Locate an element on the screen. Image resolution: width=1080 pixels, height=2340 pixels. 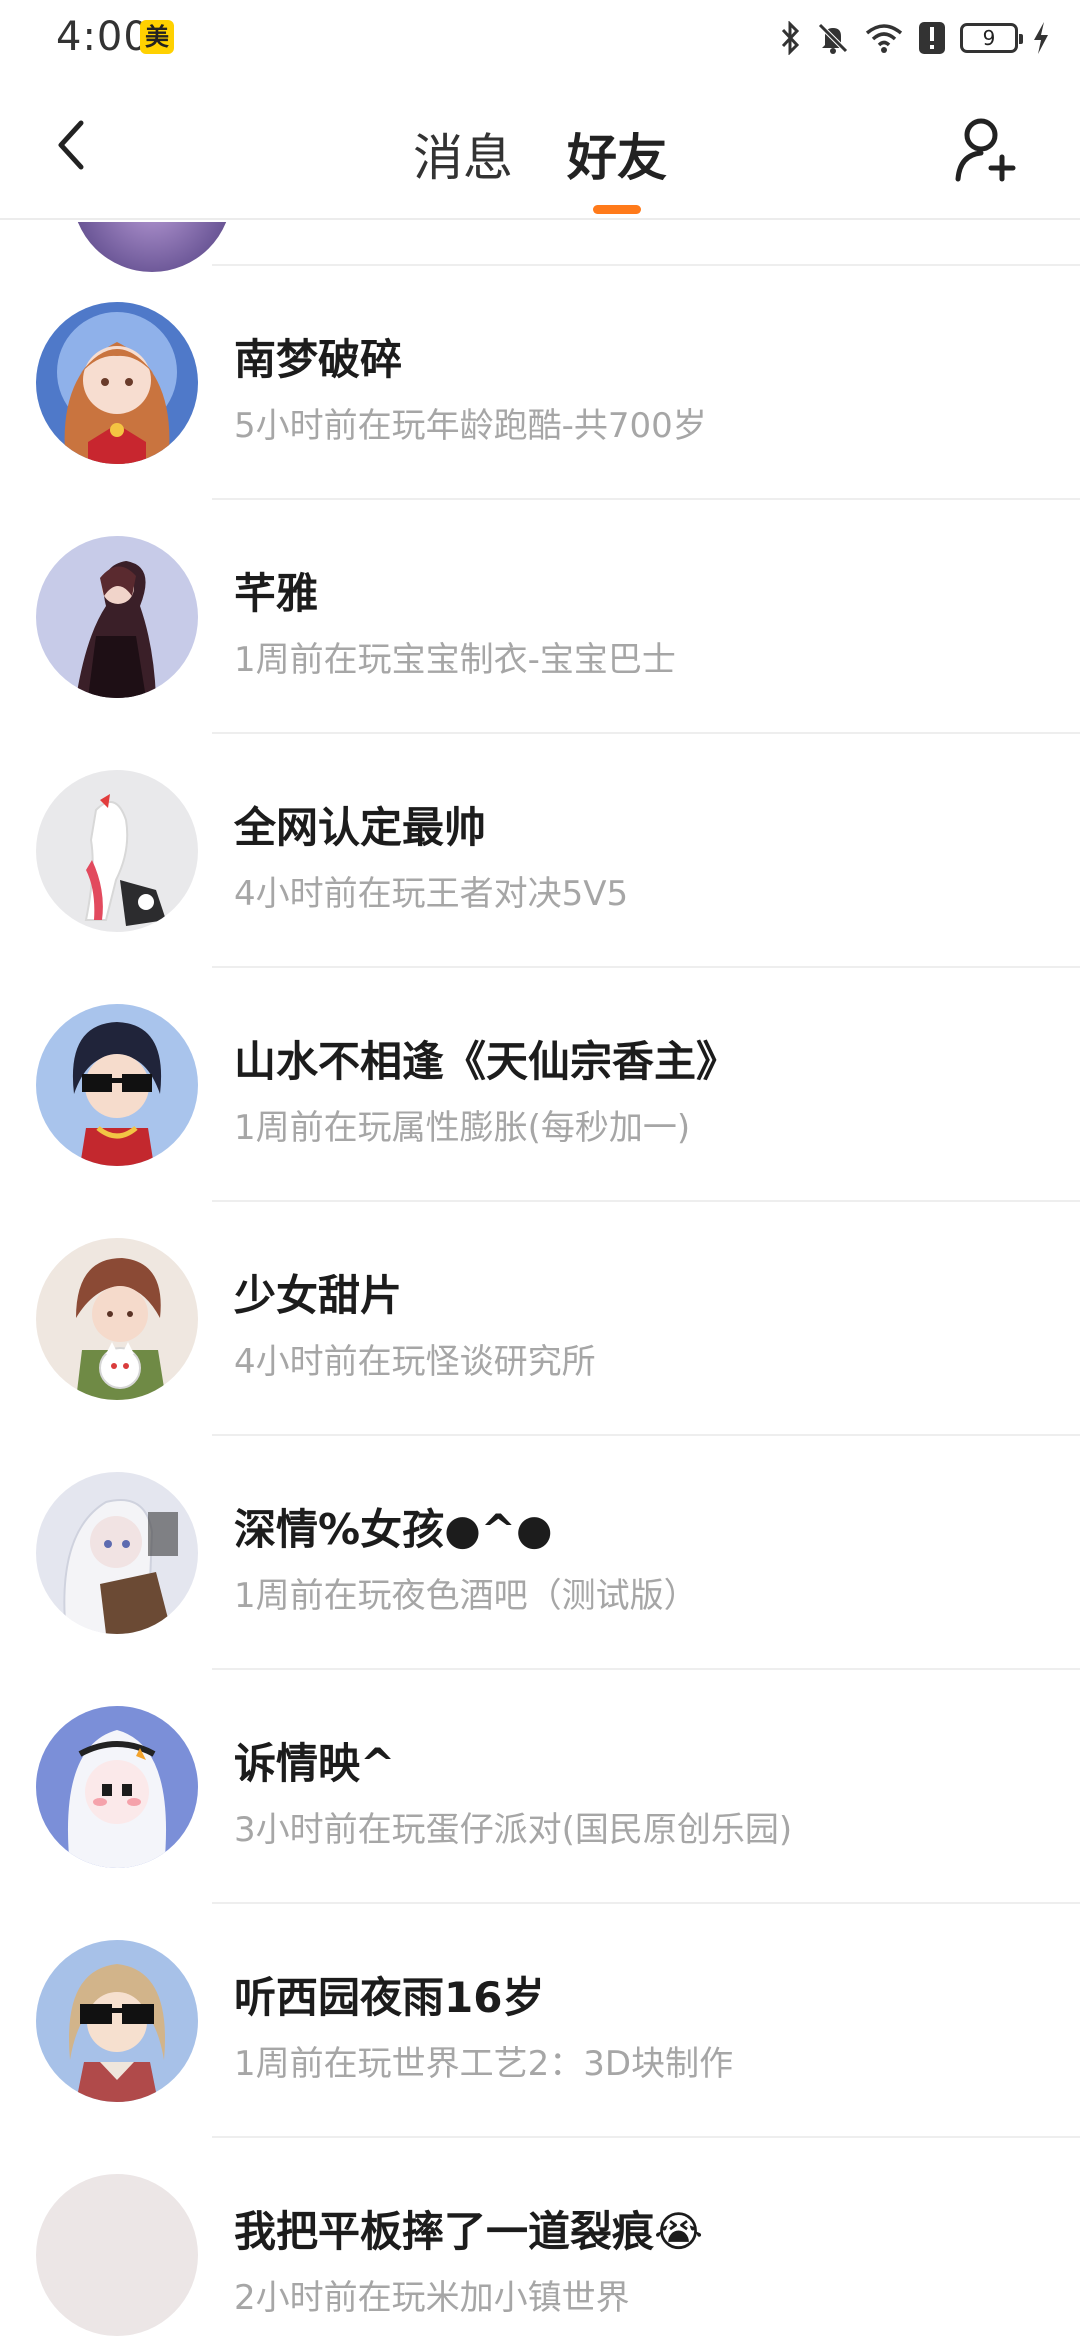
friend-row: 我把平板摔了一道裂痕😭 2小时前在玩米加小镇世界 is located at coordinates (540, 2239).